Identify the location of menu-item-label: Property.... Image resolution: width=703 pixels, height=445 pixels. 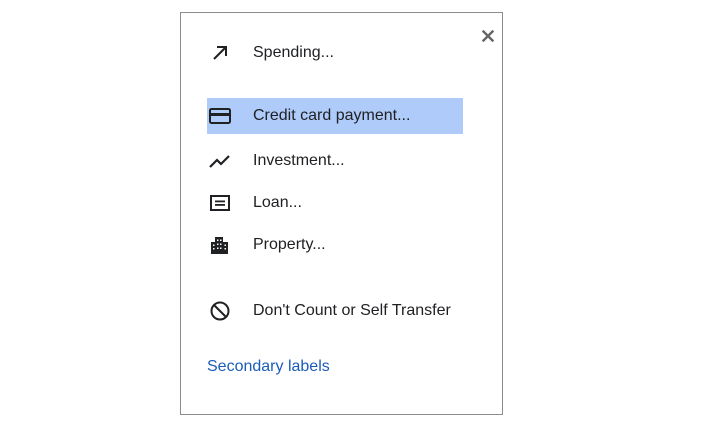
(289, 244).